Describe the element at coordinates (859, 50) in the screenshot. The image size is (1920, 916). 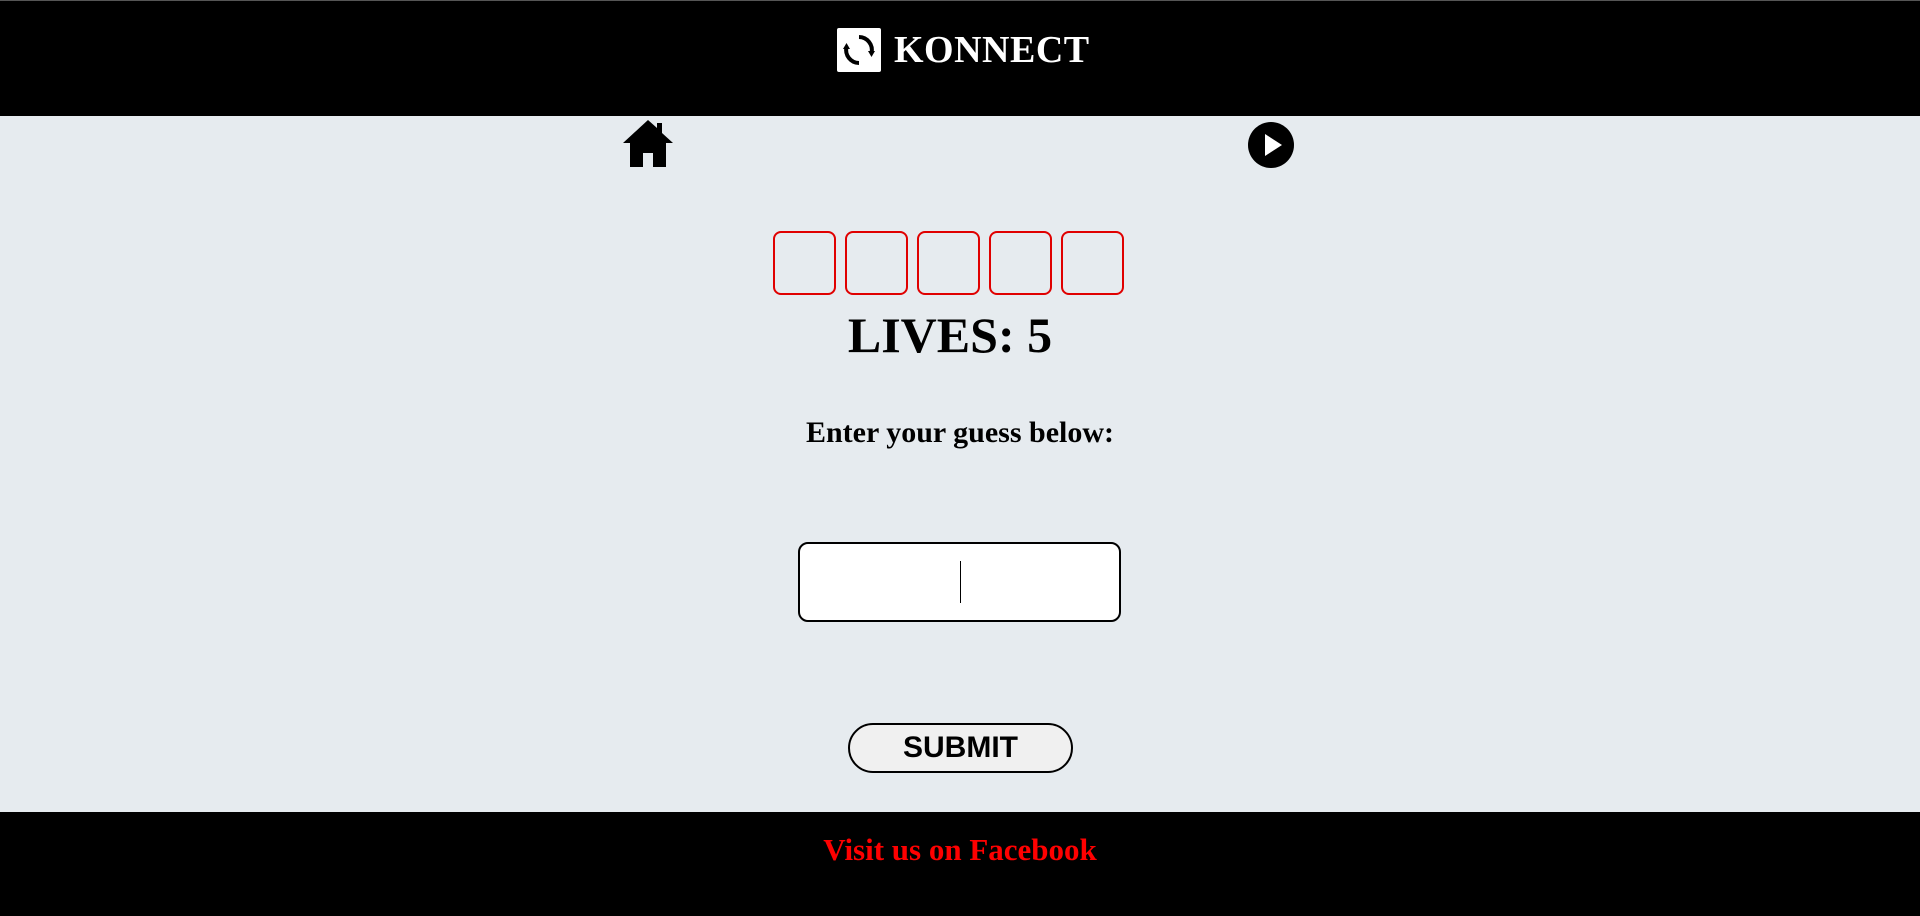
I see `refresh-cycle-icon` at that location.